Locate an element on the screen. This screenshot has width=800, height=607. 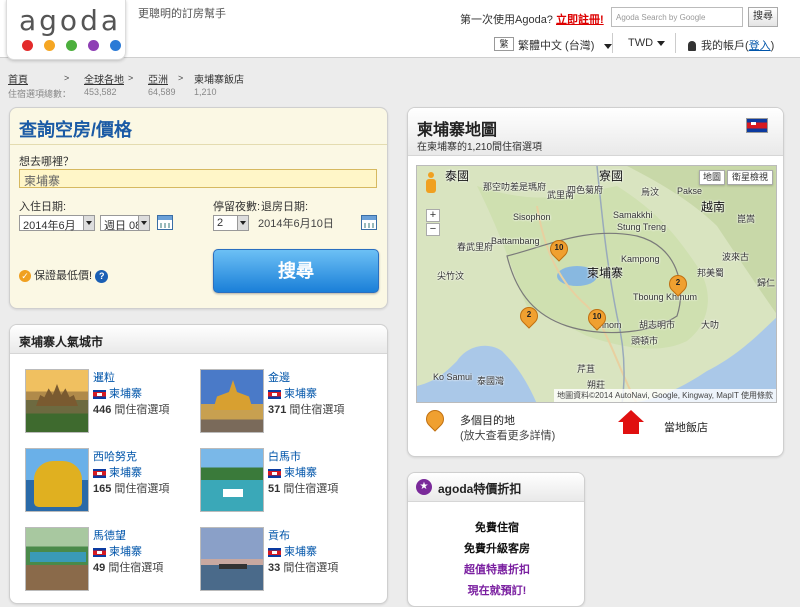
map-label: Pakse is located at coordinates (690, 191).